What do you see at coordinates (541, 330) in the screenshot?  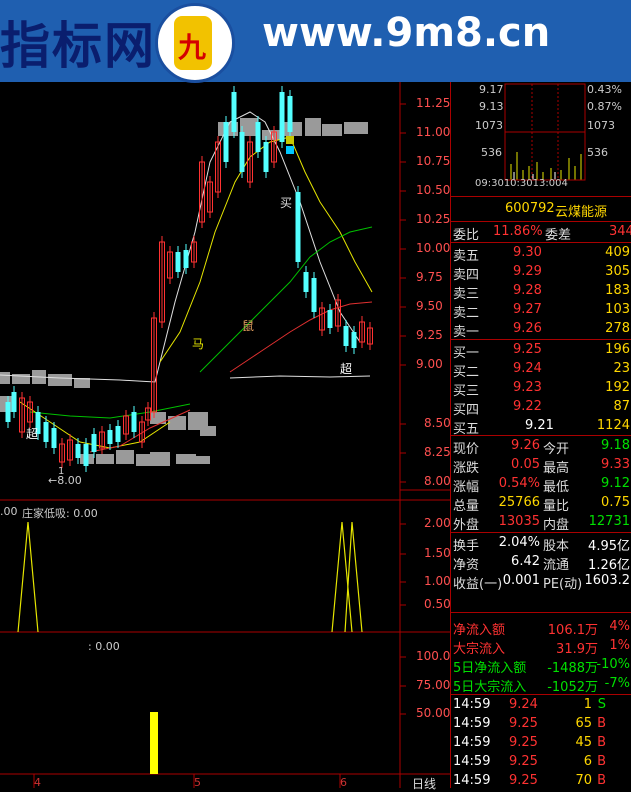 I see `ask-row: 卖一 9.26 278` at bounding box center [541, 330].